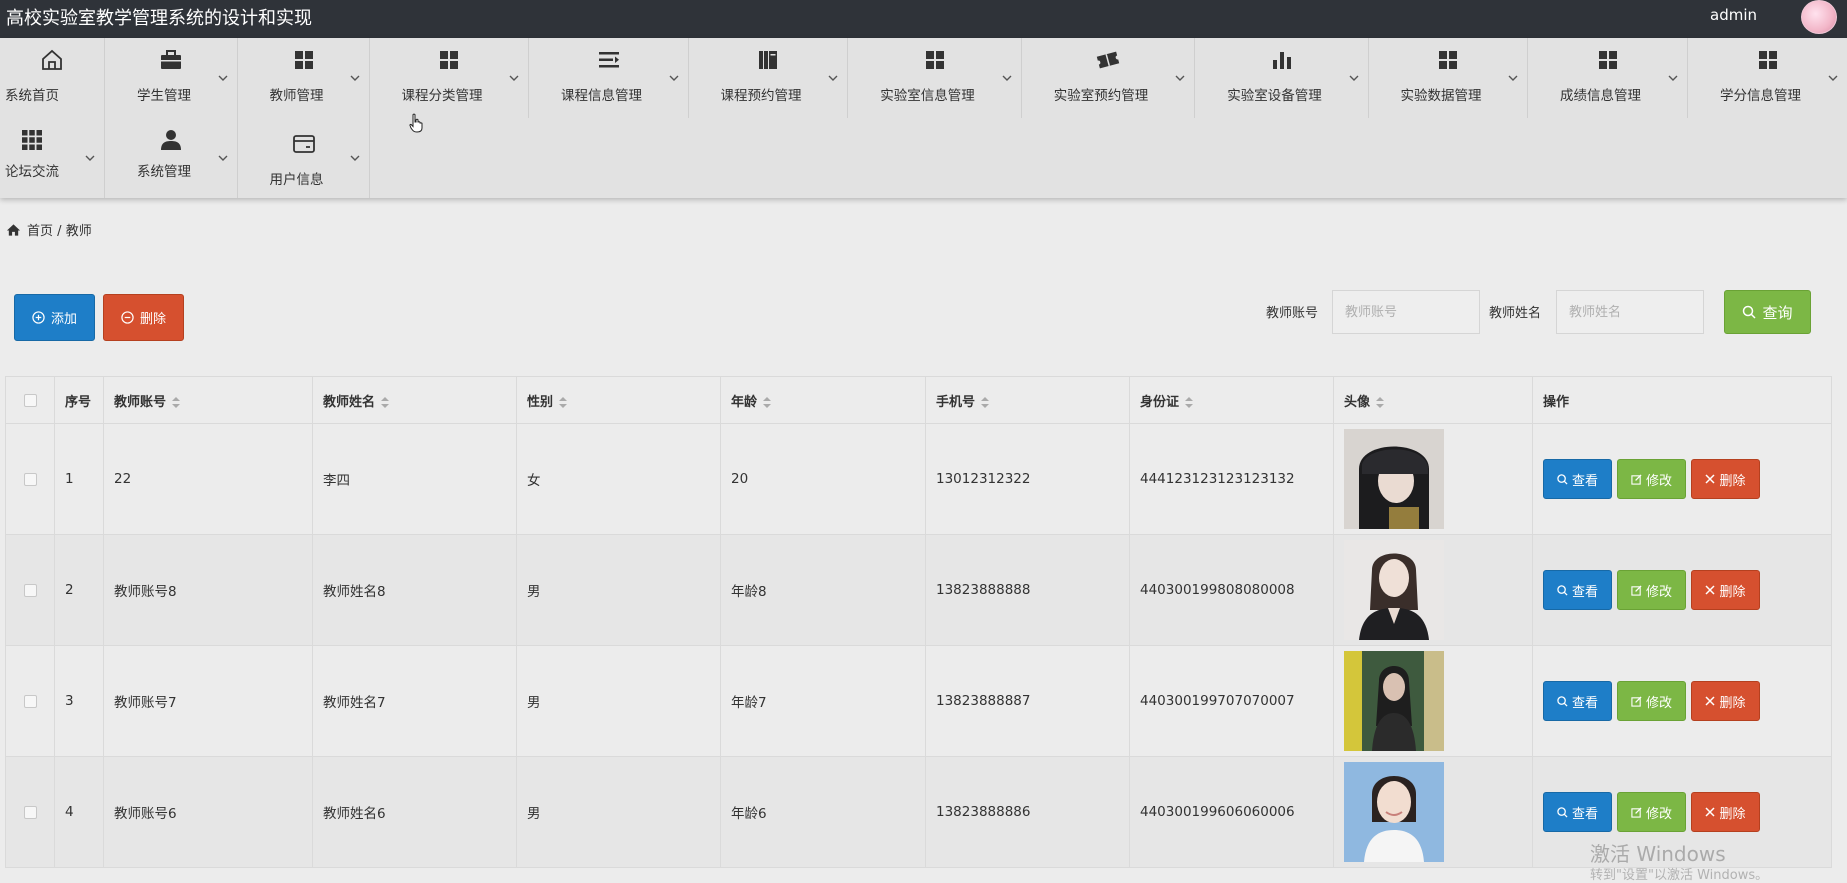 The image size is (1847, 883). What do you see at coordinates (52, 158) in the screenshot?
I see `nav-item-forum: 论坛交流` at bounding box center [52, 158].